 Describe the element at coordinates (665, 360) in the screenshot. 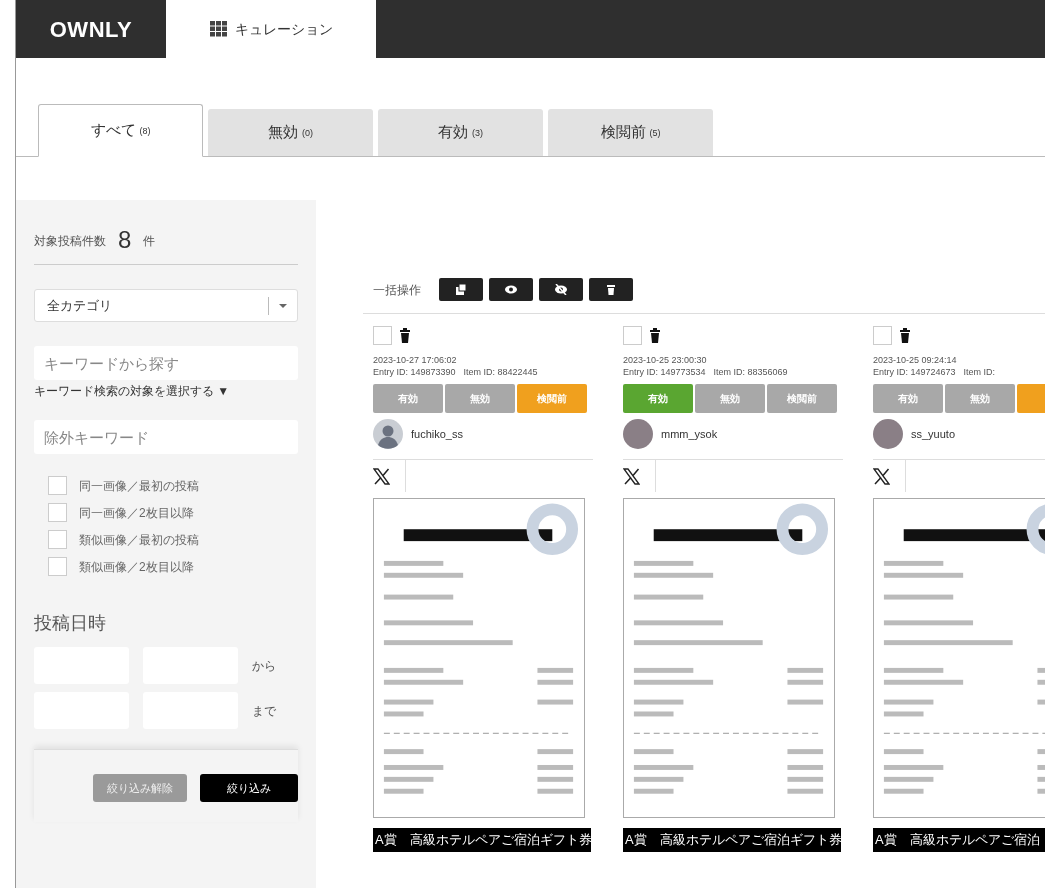

I see `post-date: 2023-10-25 23:00:30` at that location.